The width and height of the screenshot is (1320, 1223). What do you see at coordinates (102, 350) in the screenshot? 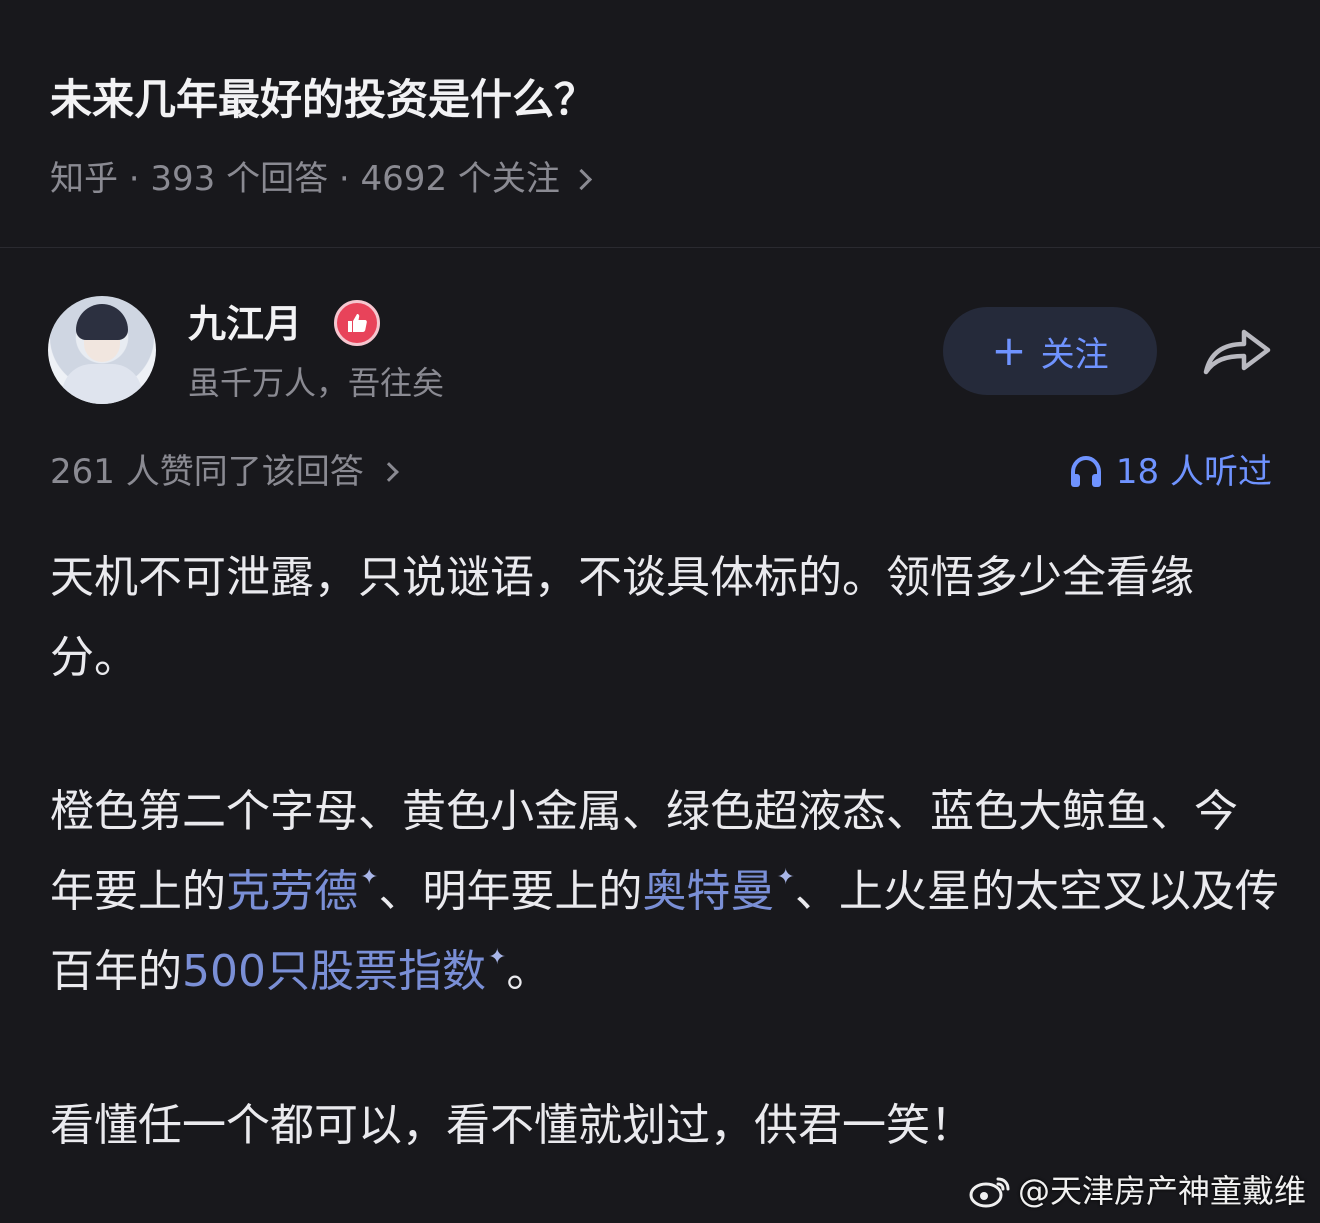
I see `avatar` at bounding box center [102, 350].